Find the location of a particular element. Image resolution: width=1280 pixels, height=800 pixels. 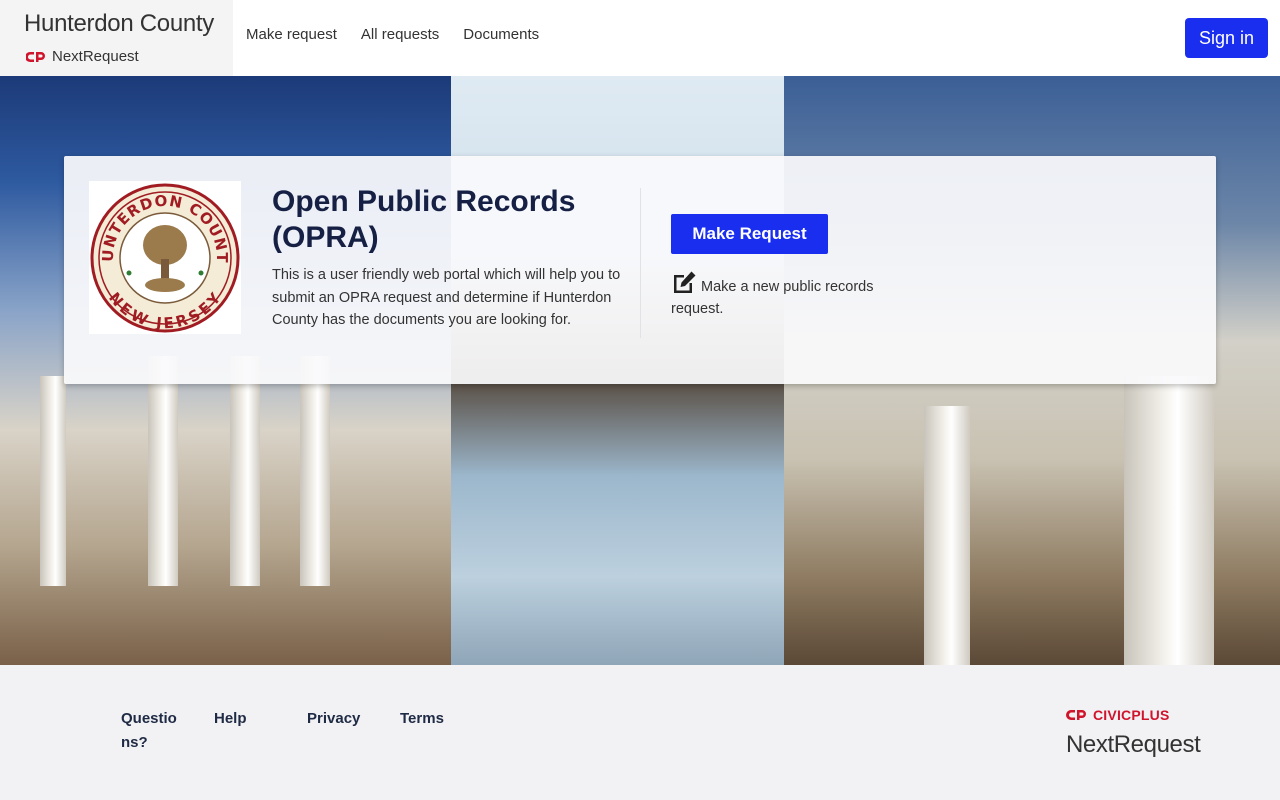

footer-link-privacy: Privacy is located at coordinates (353, 731).